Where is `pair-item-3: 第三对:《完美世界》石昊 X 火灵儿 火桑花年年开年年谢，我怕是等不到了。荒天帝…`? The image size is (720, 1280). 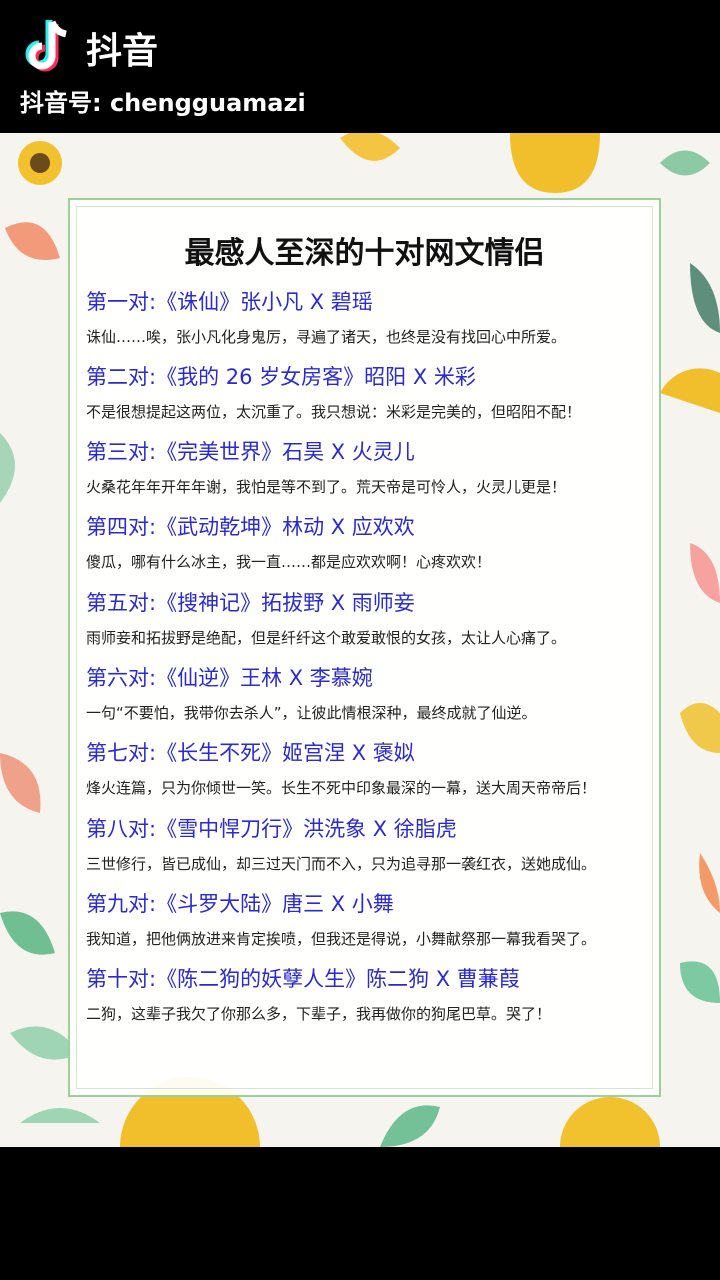 pair-item-3: 第三对:《完美世界》石昊 X 火灵儿 火桑花年年开年年谢，我怕是等不到了。荒天帝… is located at coordinates (371, 468).